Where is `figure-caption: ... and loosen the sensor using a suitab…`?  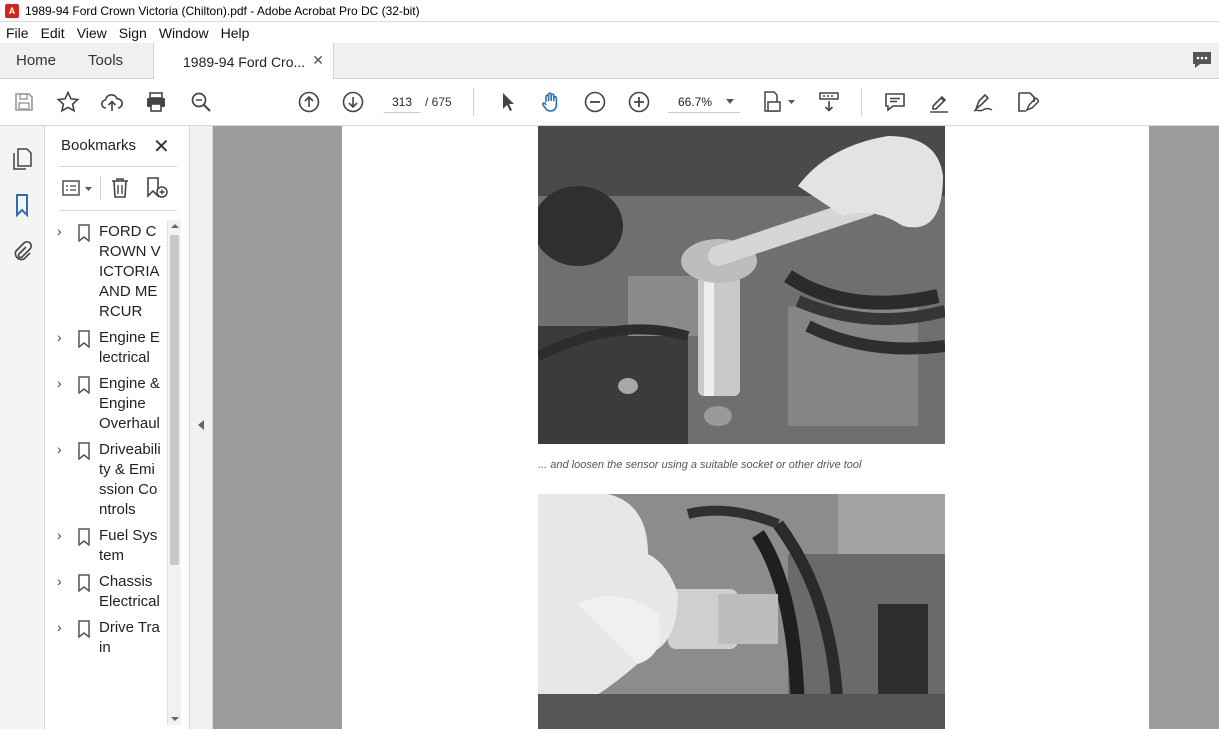 figure-caption: ... and loosen the sensor using a suitab… is located at coordinates (700, 465).